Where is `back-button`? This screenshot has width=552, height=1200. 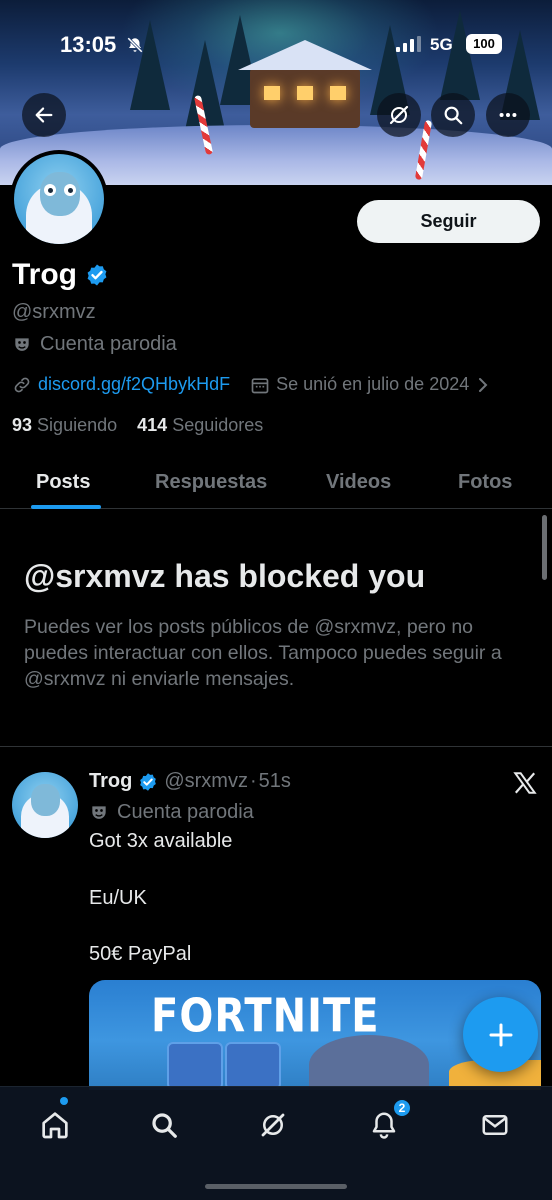 back-button is located at coordinates (44, 115).